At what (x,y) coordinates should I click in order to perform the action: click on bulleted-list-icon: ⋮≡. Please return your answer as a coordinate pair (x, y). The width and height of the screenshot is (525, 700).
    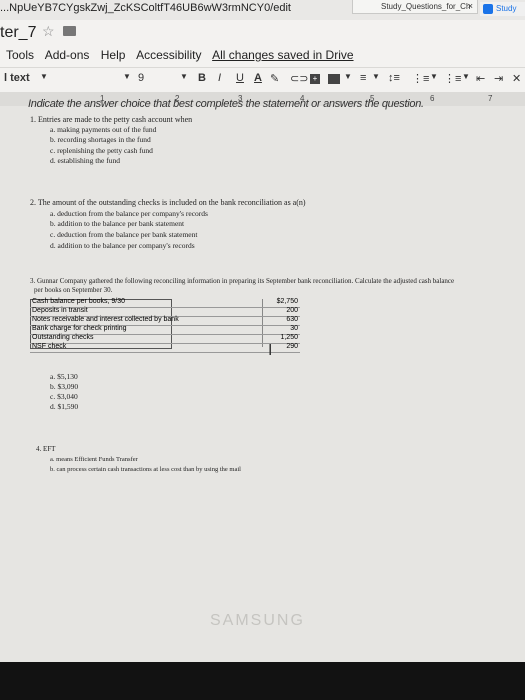
    Looking at the image, I should click on (452, 78).